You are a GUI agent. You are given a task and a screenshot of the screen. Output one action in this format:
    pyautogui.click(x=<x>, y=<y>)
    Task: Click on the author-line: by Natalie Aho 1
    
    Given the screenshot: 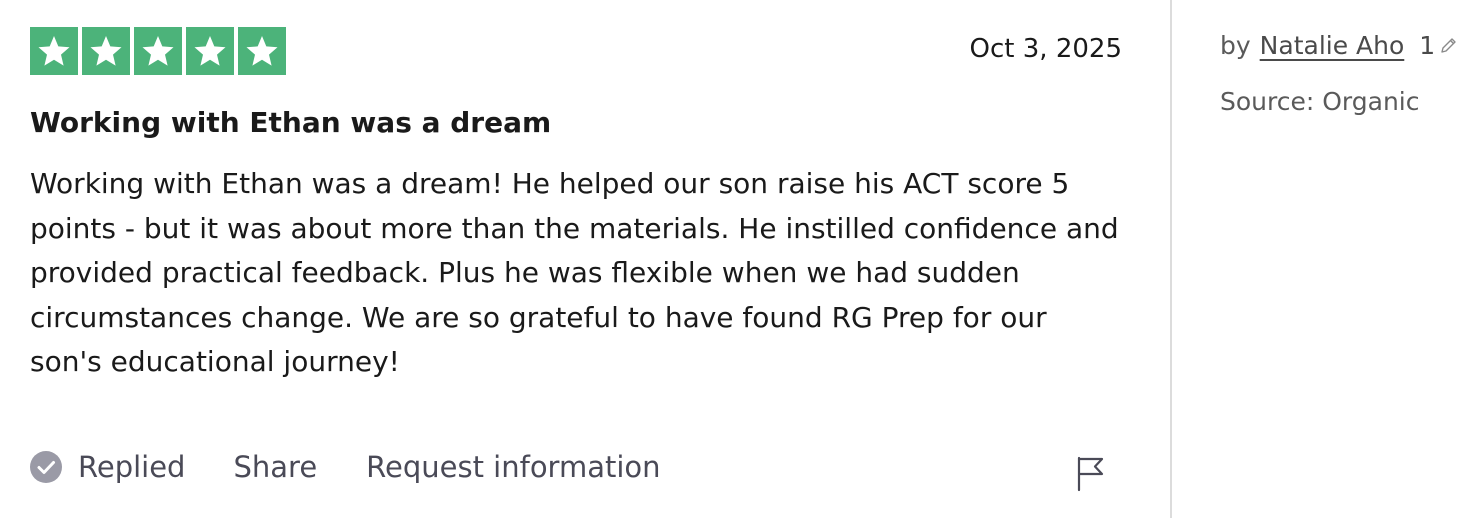 What is the action you would take?
    pyautogui.click(x=1339, y=45)
    